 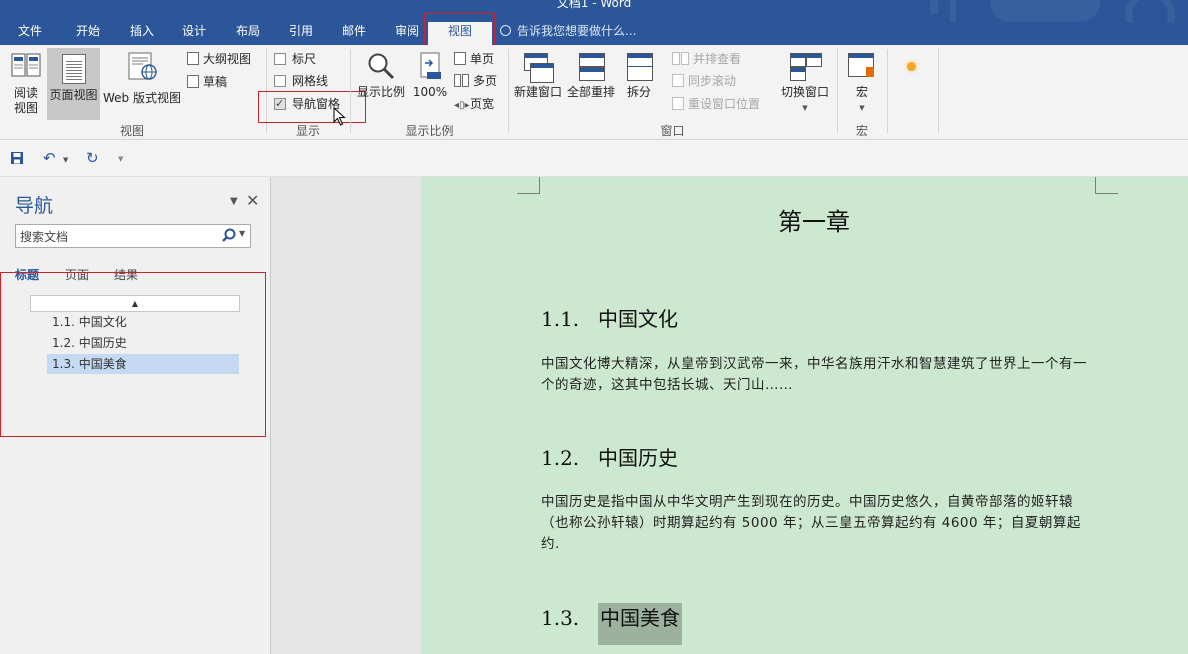 I want to click on zoom-label: 显示比例, so click(x=380, y=92).